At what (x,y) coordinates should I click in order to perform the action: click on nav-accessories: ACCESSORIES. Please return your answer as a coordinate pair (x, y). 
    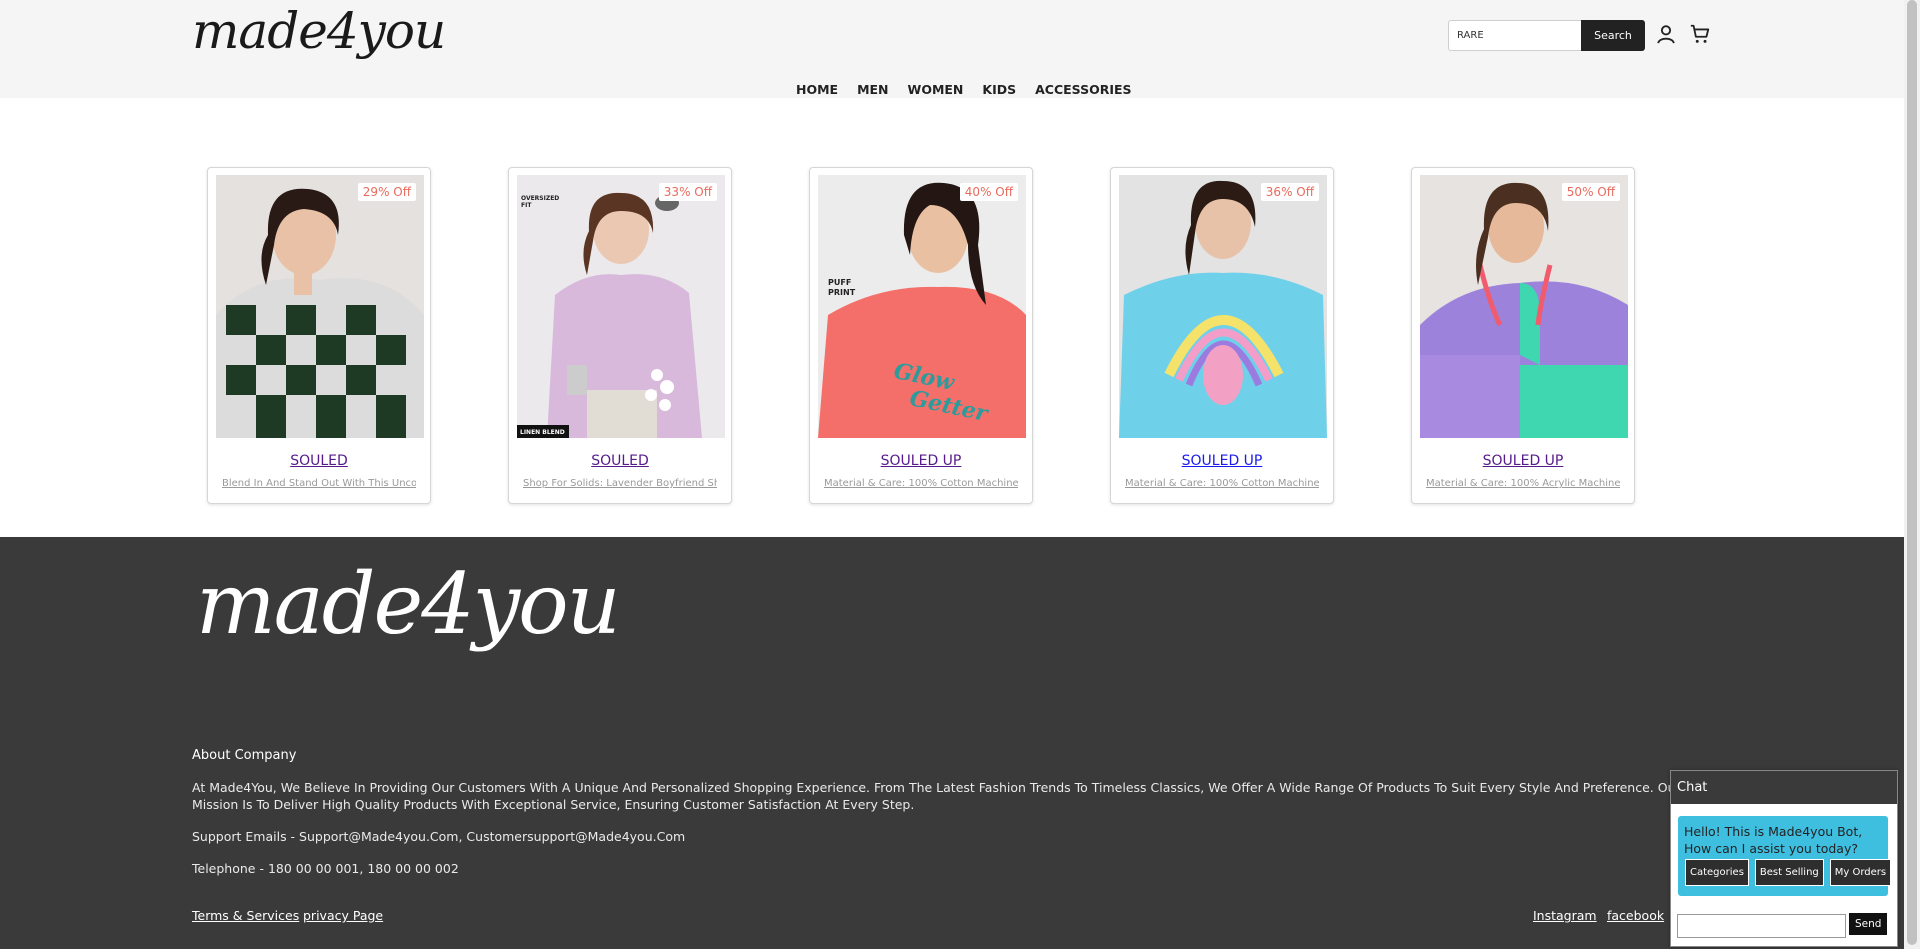
    Looking at the image, I should click on (1083, 89).